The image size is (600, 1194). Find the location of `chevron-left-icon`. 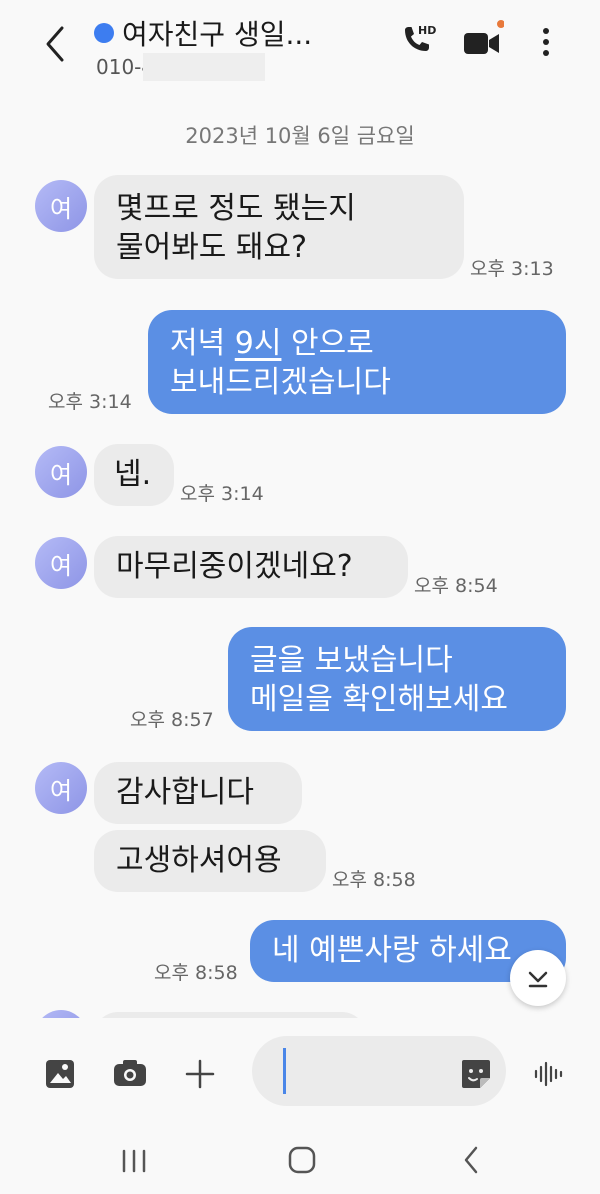

chevron-left-icon is located at coordinates (55, 44).